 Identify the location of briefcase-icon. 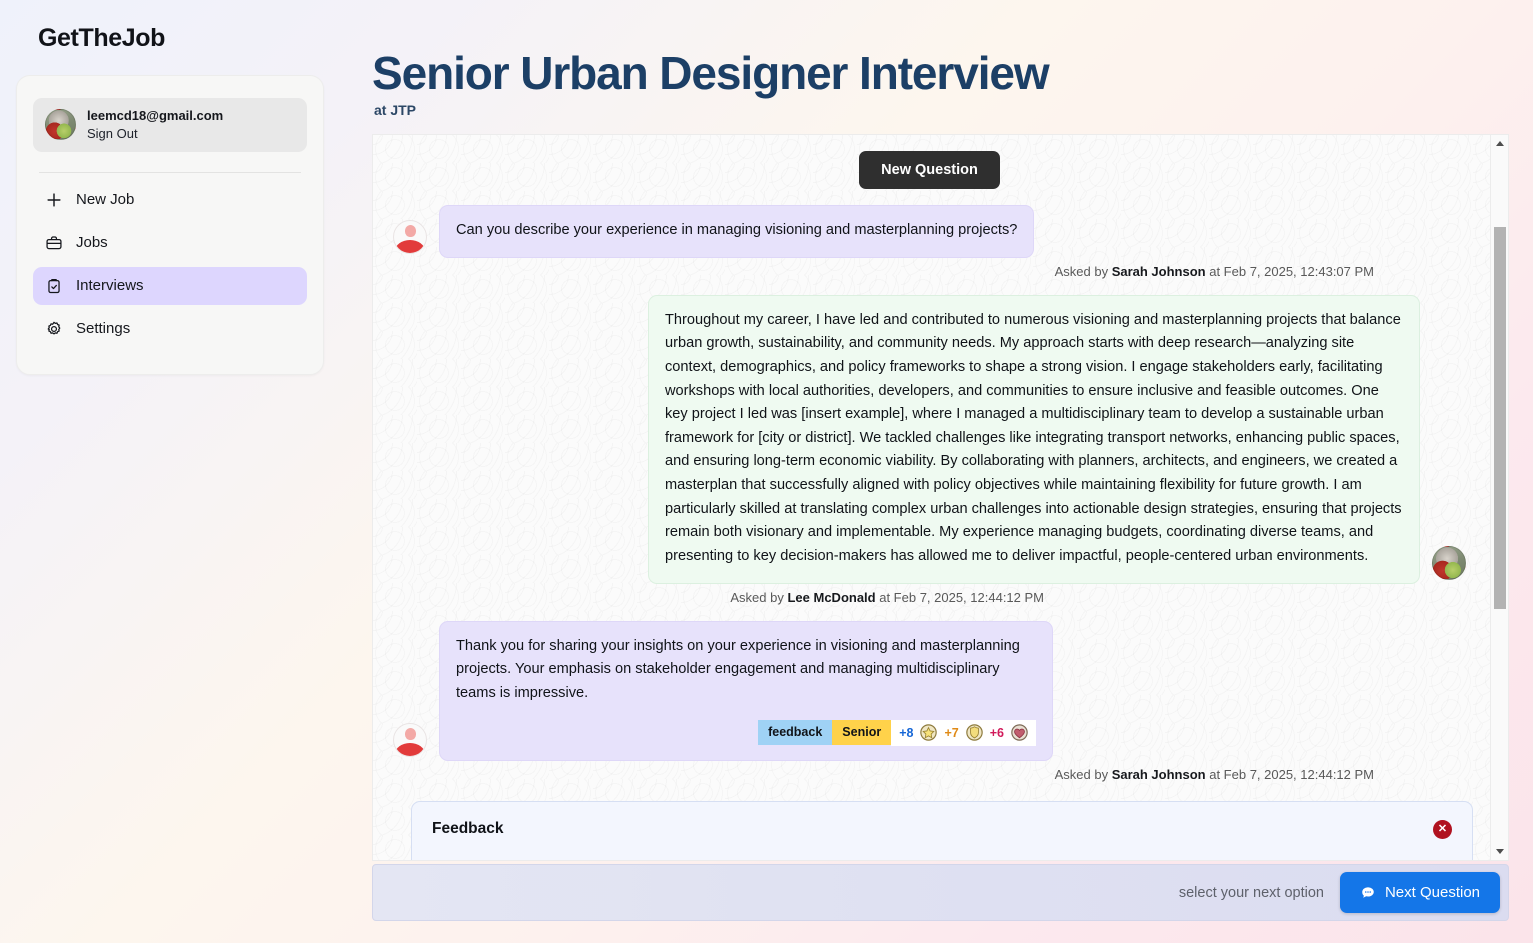
(54, 243).